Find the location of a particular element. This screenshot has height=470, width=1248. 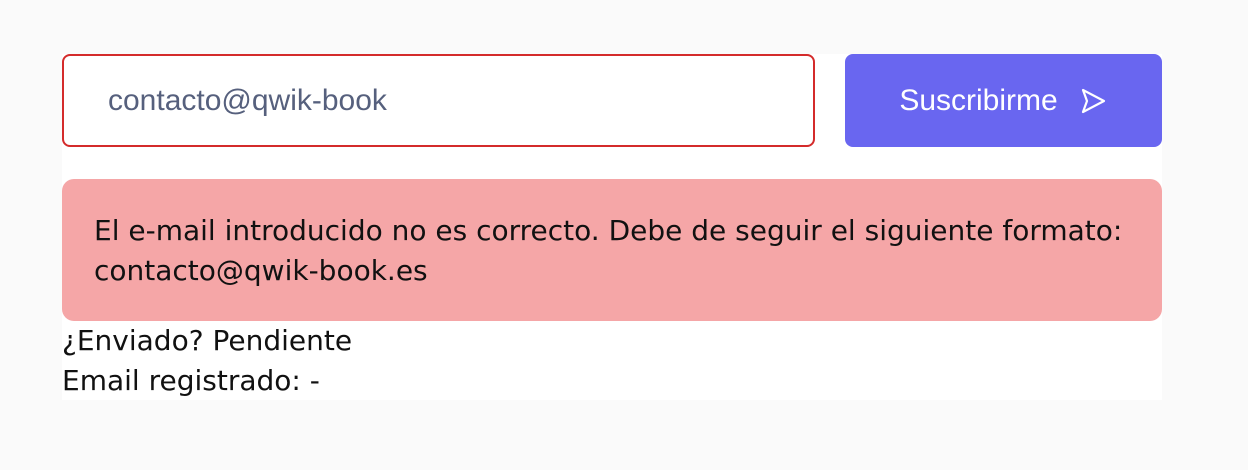

subscribe-button: Suscribirme is located at coordinates (1003, 100).